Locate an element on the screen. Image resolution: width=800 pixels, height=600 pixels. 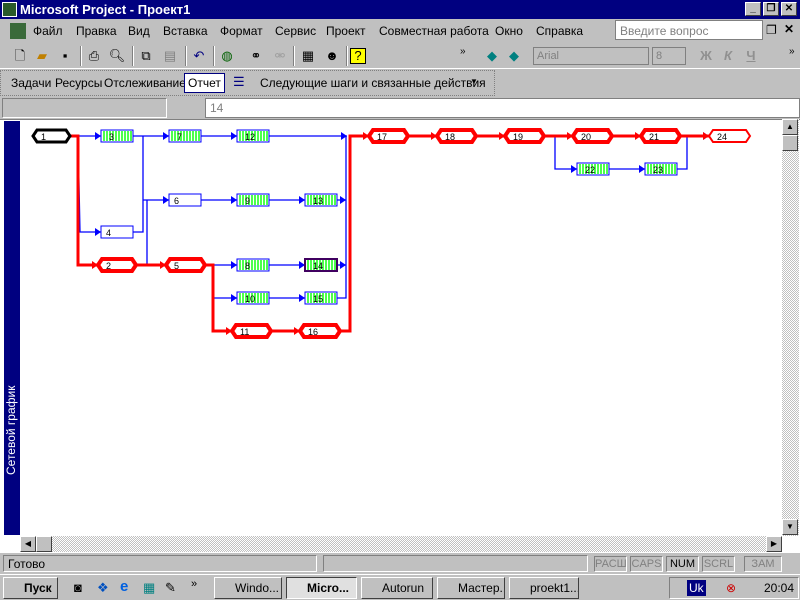
quicklaunch-calc-icon: ▦ is located at coordinates (149, 588).